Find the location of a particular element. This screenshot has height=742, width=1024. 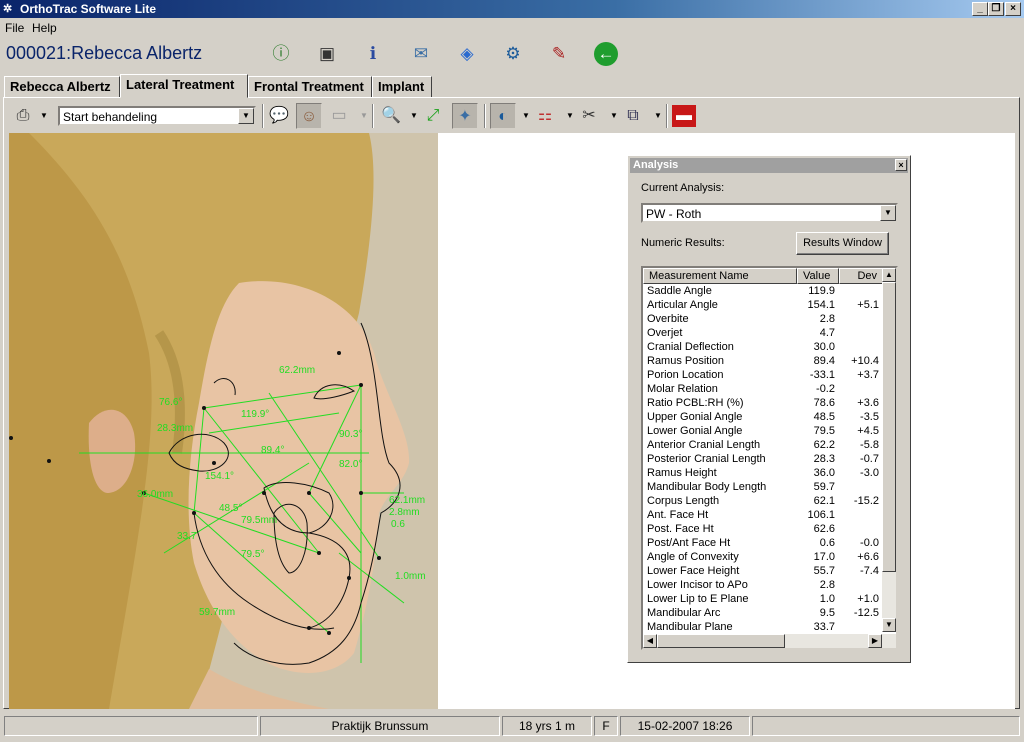

tab-lateral-treatment: Lateral Treatment is located at coordinates (184, 86).